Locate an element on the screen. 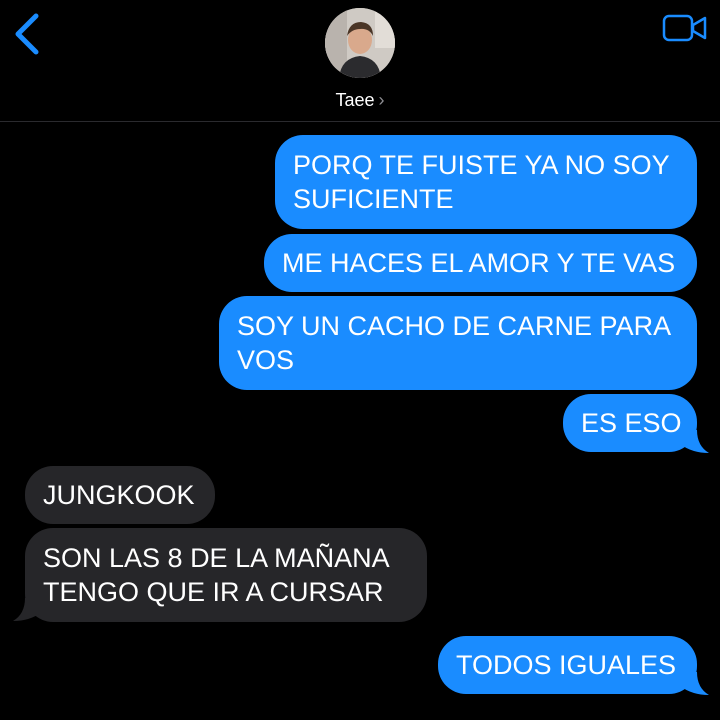 This screenshot has width=720, height=720. message-text: TENGO QUE IR A CURSAR is located at coordinates (213, 592).